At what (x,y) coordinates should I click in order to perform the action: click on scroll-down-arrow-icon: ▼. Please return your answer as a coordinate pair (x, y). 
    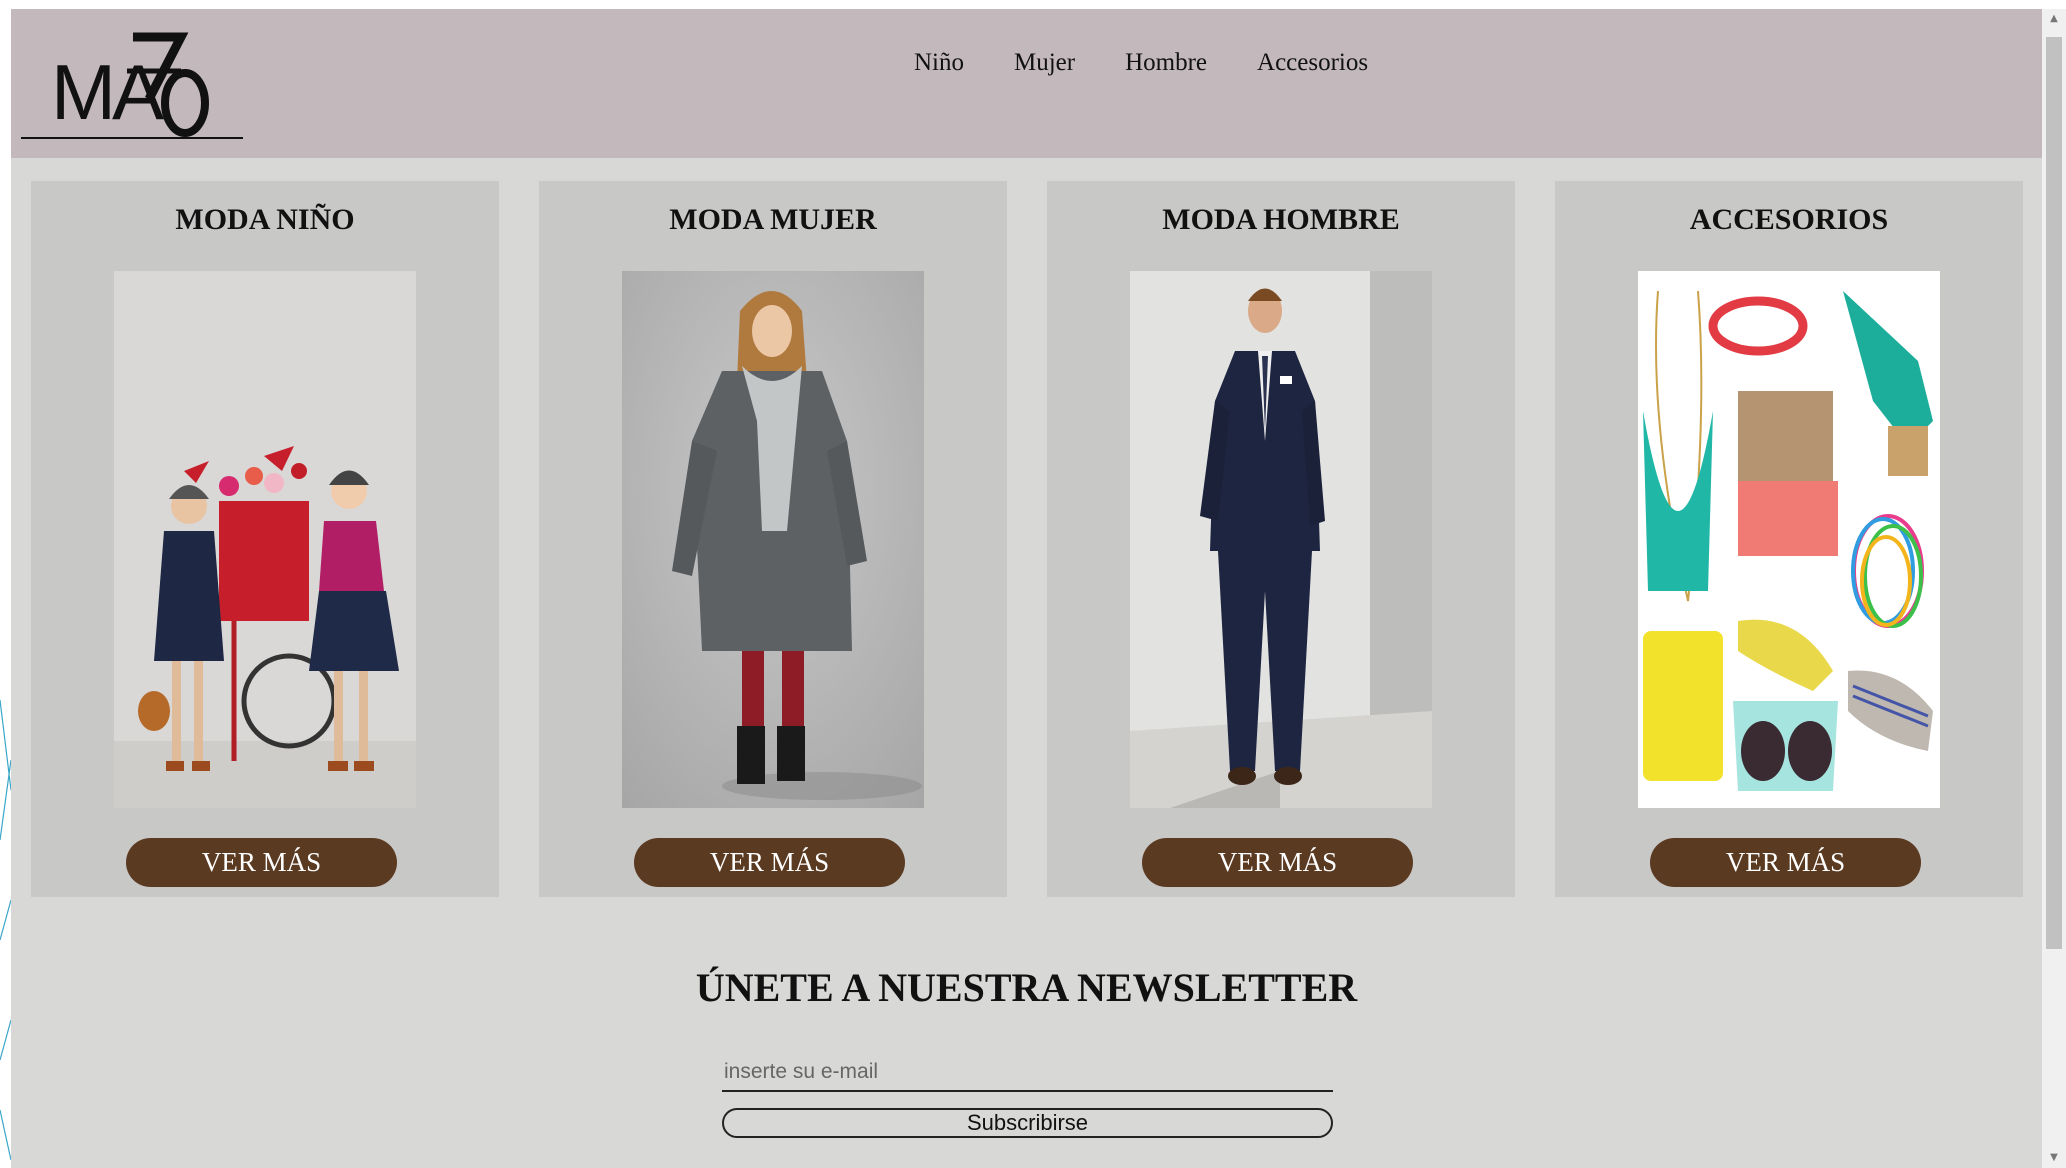
    Looking at the image, I should click on (2054, 1158).